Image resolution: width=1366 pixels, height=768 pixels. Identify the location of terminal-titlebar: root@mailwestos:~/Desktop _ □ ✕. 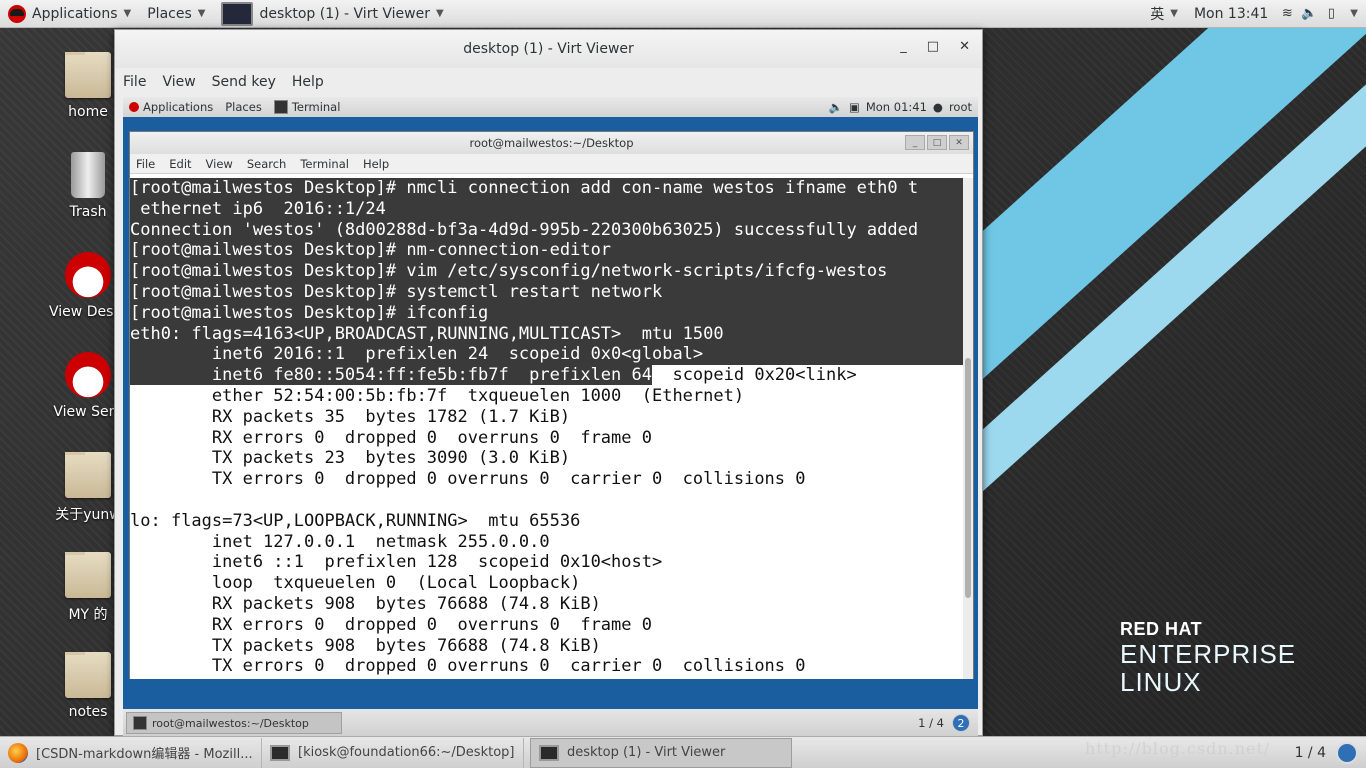
(551, 143).